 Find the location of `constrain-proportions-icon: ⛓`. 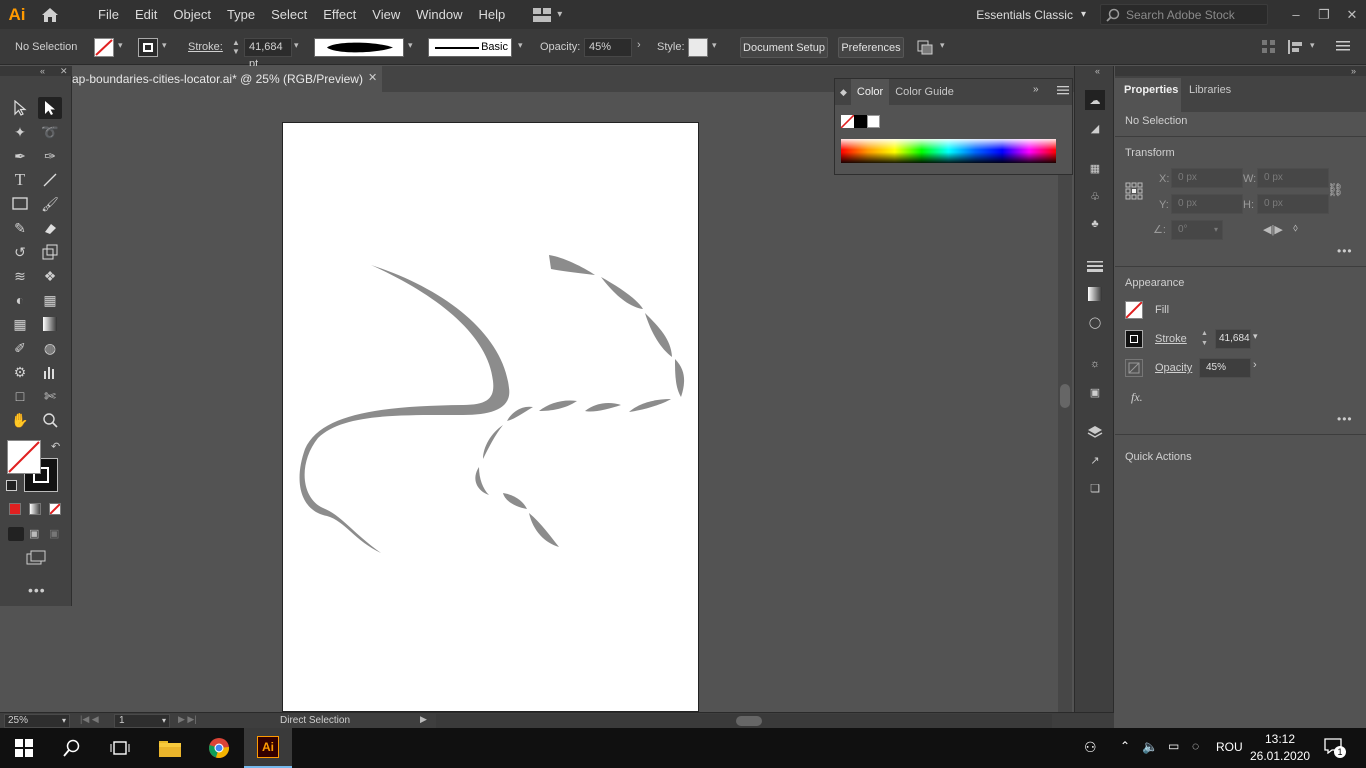

constrain-proportions-icon: ⛓ is located at coordinates (1335, 190).